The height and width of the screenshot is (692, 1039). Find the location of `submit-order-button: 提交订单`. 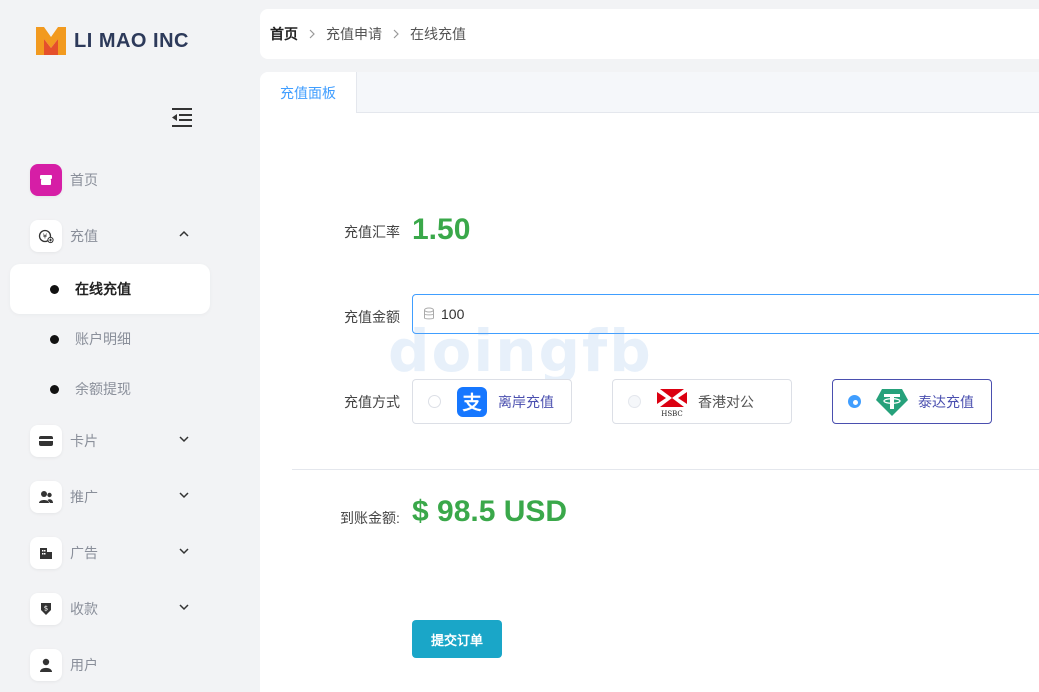

submit-order-button: 提交订单 is located at coordinates (457, 639).